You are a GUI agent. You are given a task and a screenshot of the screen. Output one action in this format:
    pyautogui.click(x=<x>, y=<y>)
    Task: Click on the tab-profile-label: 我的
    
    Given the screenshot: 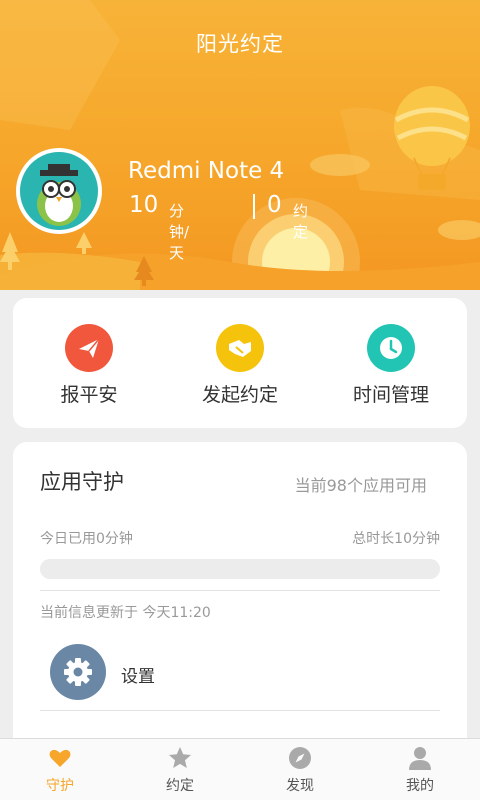 What is the action you would take?
    pyautogui.click(x=420, y=786)
    